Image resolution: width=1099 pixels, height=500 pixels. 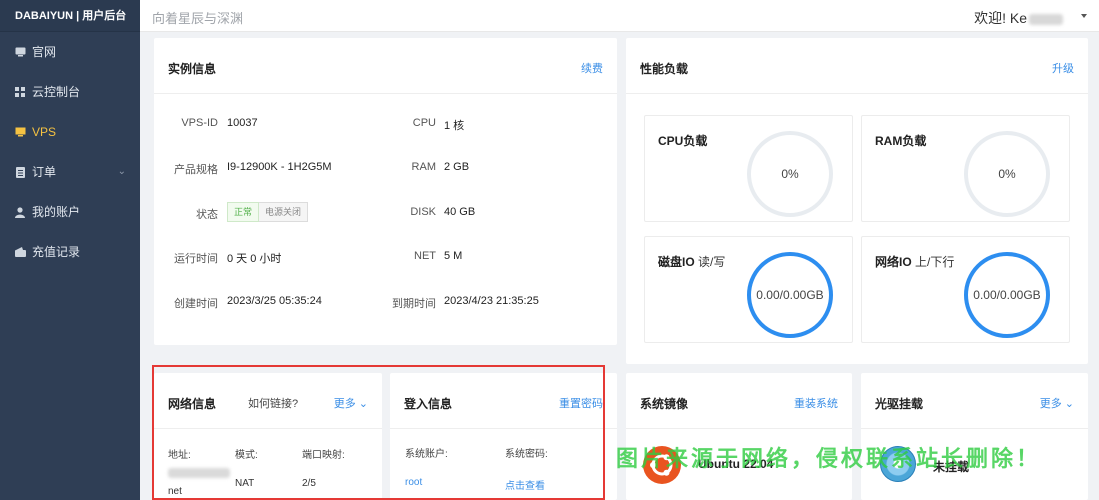 What do you see at coordinates (44, 132) in the screenshot?
I see `sidebar-item-label: VPS` at bounding box center [44, 132].